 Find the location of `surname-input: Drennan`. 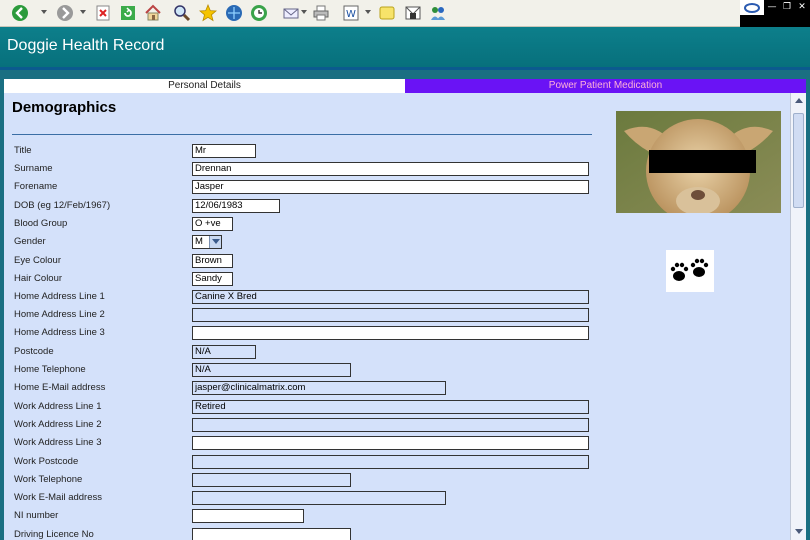

surname-input: Drennan is located at coordinates (390, 169).